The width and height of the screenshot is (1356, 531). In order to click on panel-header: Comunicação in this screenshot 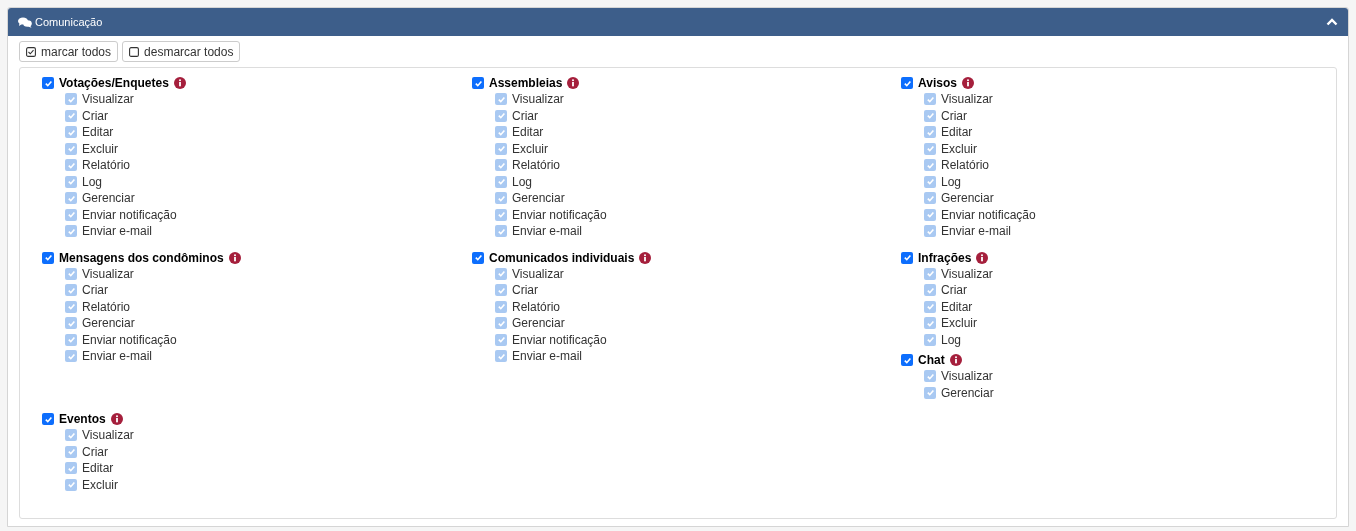, I will do `click(678, 22)`.